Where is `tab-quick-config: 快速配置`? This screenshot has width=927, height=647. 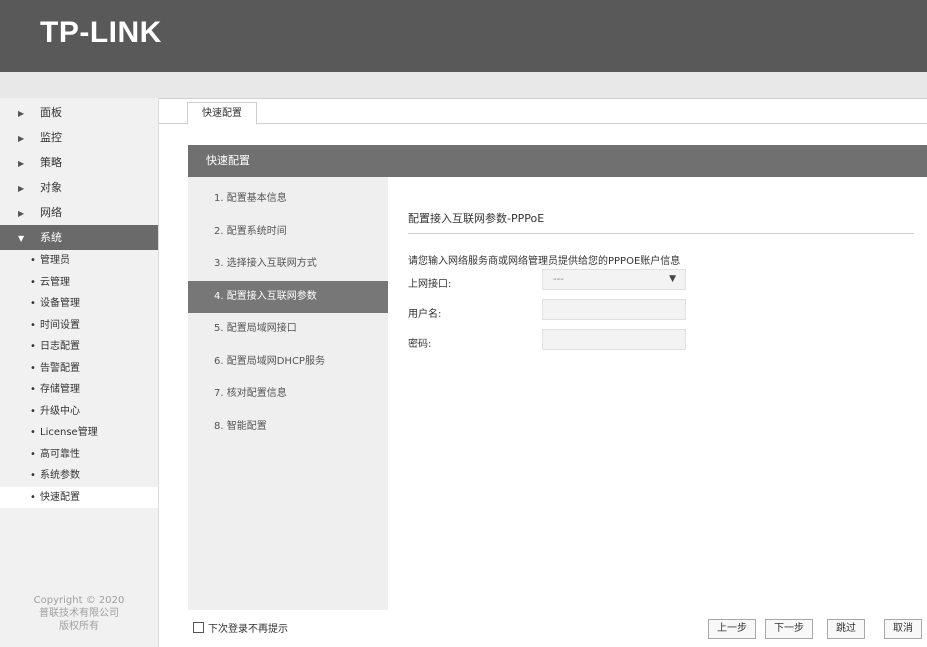 tab-quick-config: 快速配置 is located at coordinates (222, 113).